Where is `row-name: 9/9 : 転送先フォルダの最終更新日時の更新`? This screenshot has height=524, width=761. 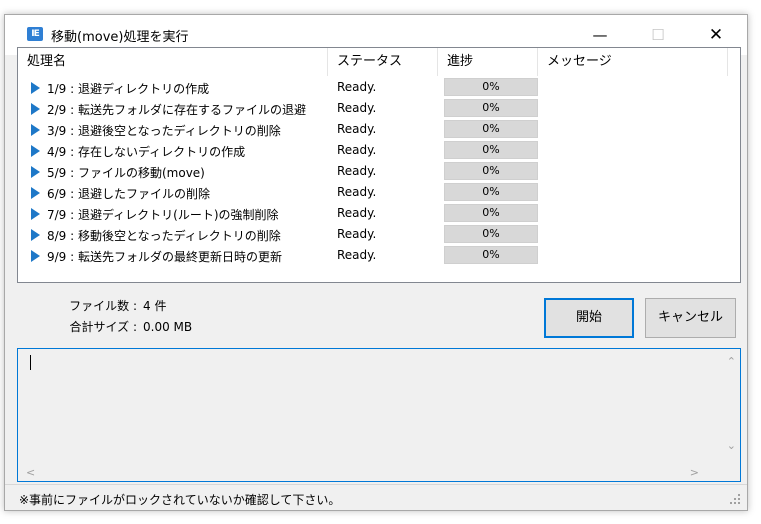
row-name: 9/9 : 転送先フォルダの最終更新日時の更新 is located at coordinates (164, 257).